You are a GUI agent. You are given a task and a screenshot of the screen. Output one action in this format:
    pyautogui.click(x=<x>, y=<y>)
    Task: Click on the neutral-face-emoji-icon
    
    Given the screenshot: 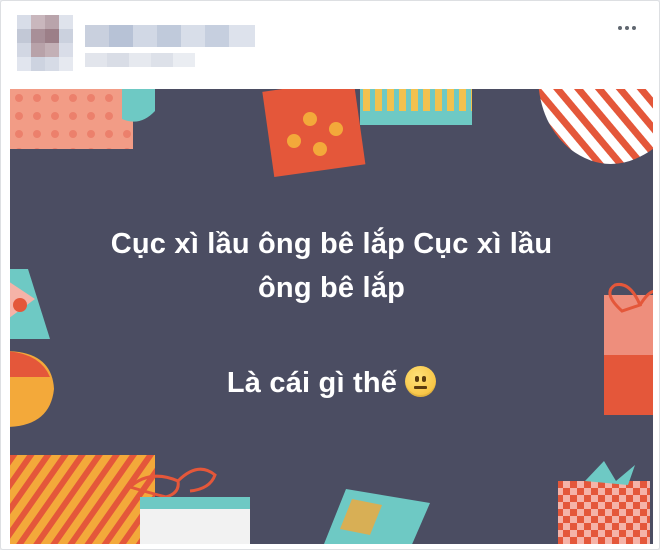 What is the action you would take?
    pyautogui.click(x=421, y=381)
    